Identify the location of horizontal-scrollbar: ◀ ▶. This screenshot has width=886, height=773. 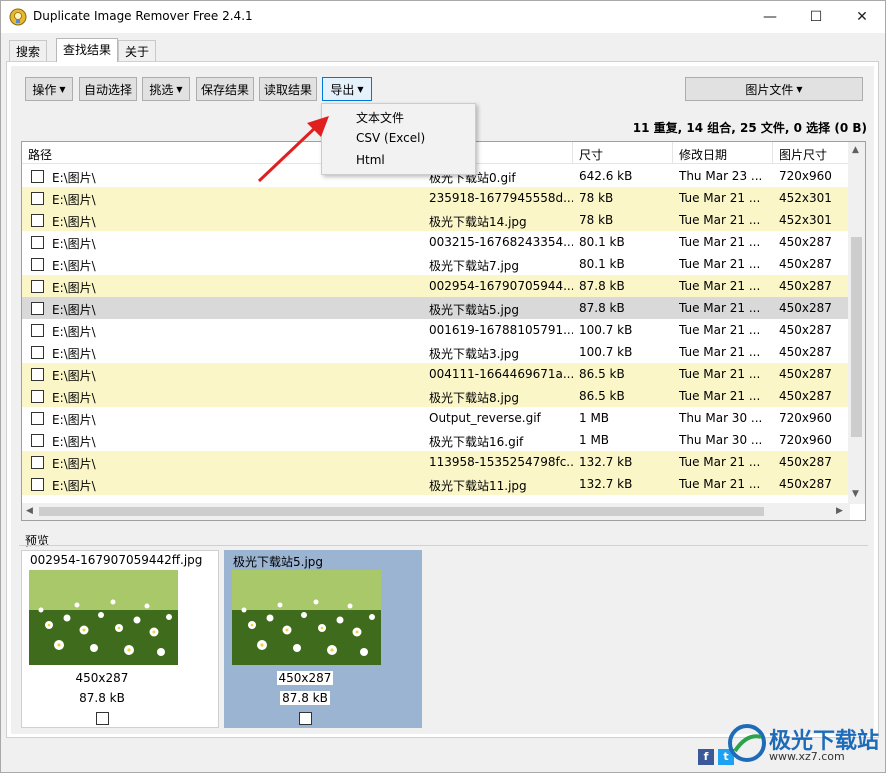
(436, 511).